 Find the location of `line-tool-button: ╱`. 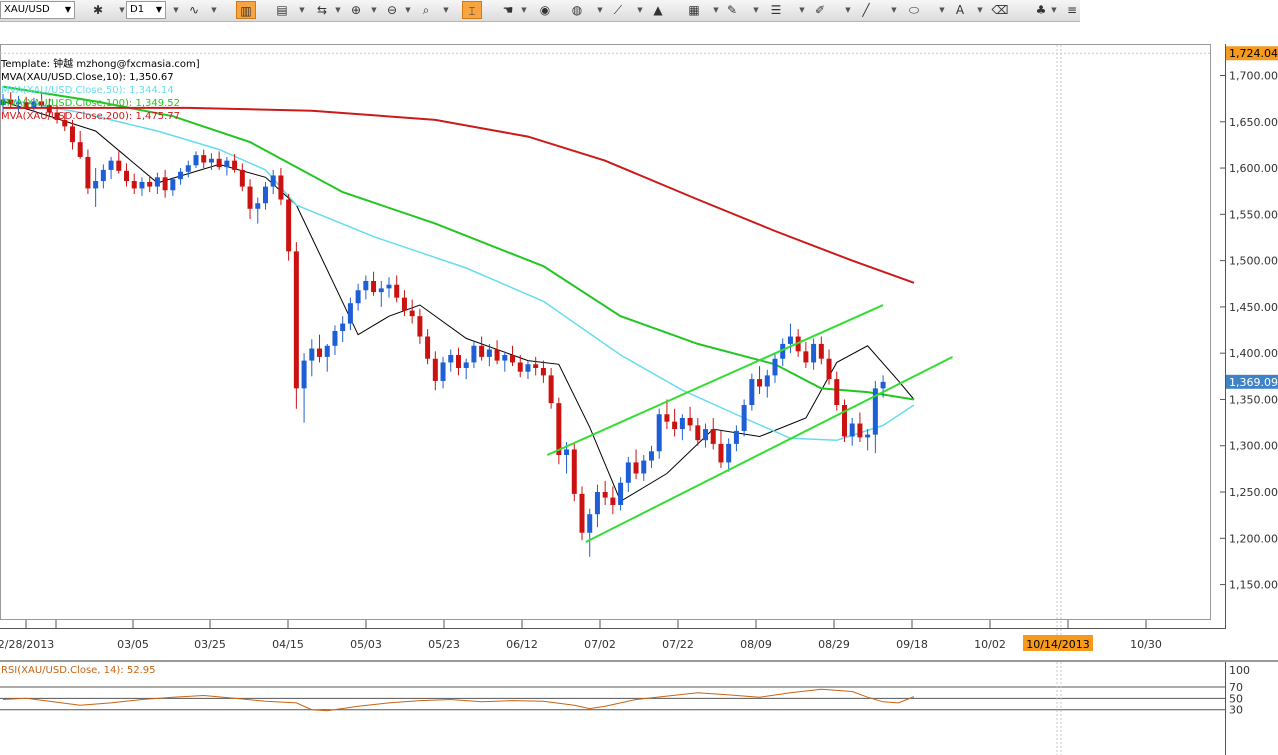

line-tool-button: ╱ is located at coordinates (866, 10).